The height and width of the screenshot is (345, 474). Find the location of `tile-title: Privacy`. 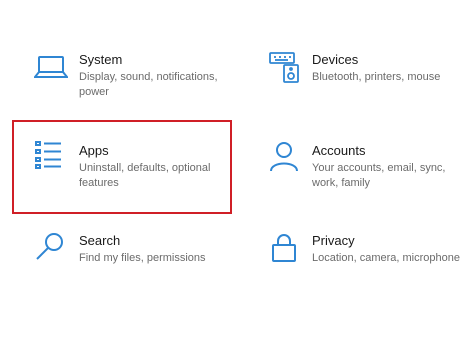

tile-title: Privacy is located at coordinates (333, 240).